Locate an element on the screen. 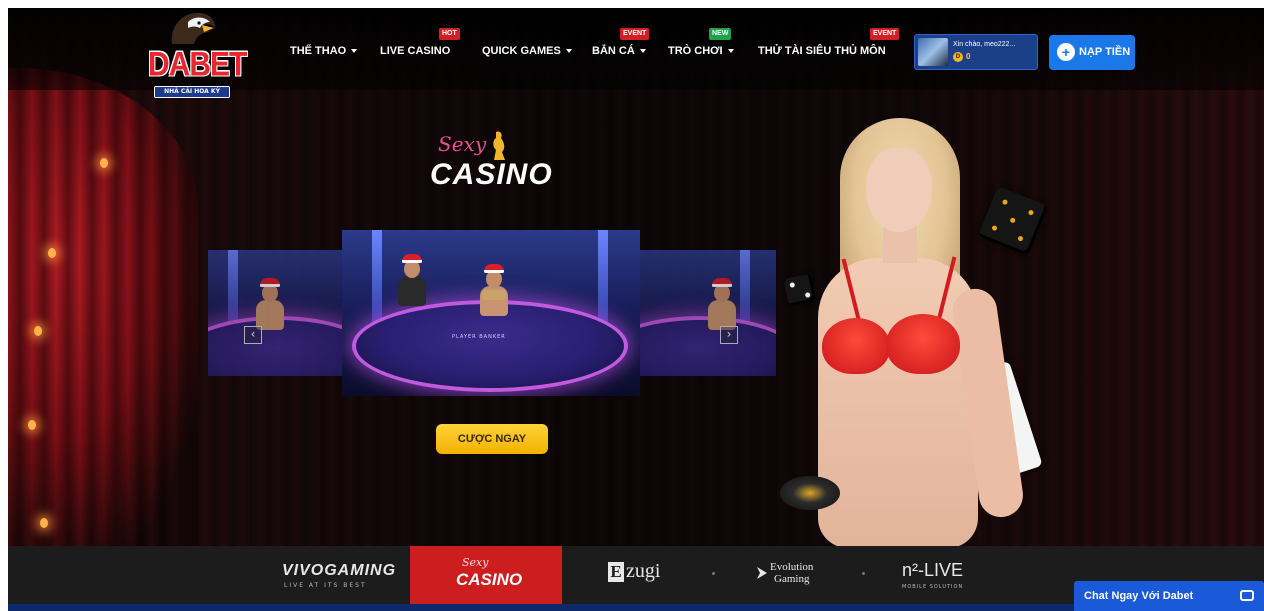 This screenshot has height=611, width=1264. eagle-icon is located at coordinates (193, 28).